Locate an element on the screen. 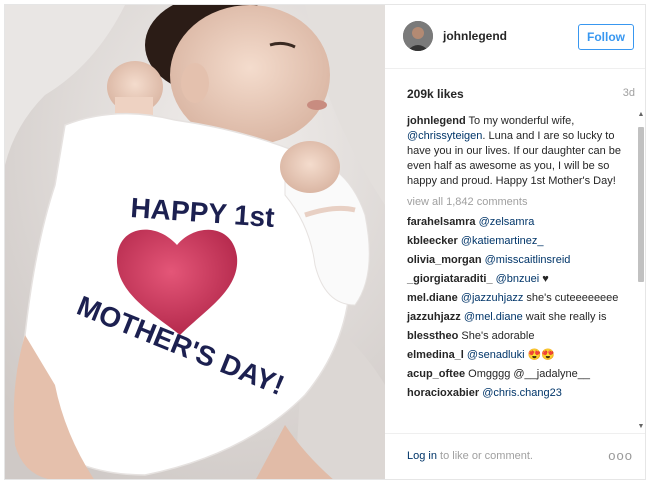  comment-item: kbleecker @katiemartinez_ is located at coordinates (518, 241).